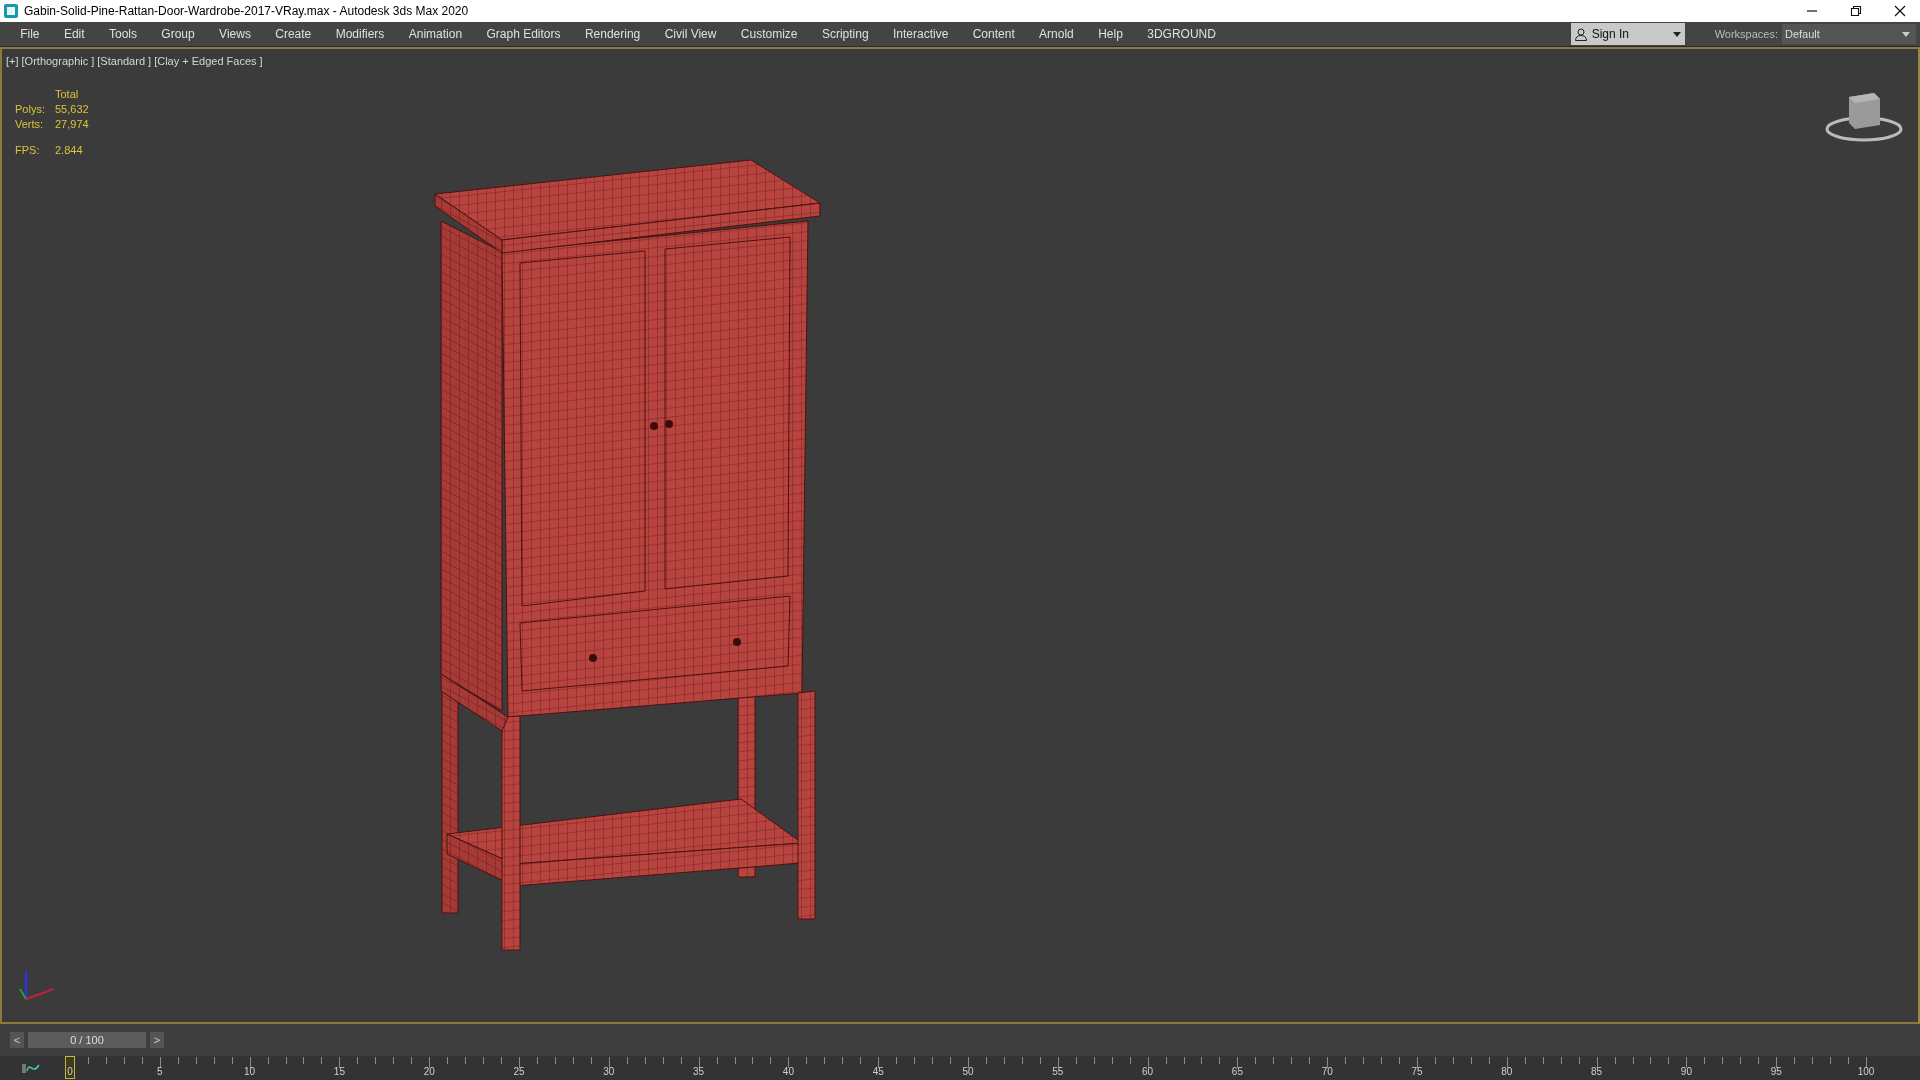 The width and height of the screenshot is (1920, 1080). What do you see at coordinates (293, 34) in the screenshot?
I see `menu-item: Create` at bounding box center [293, 34].